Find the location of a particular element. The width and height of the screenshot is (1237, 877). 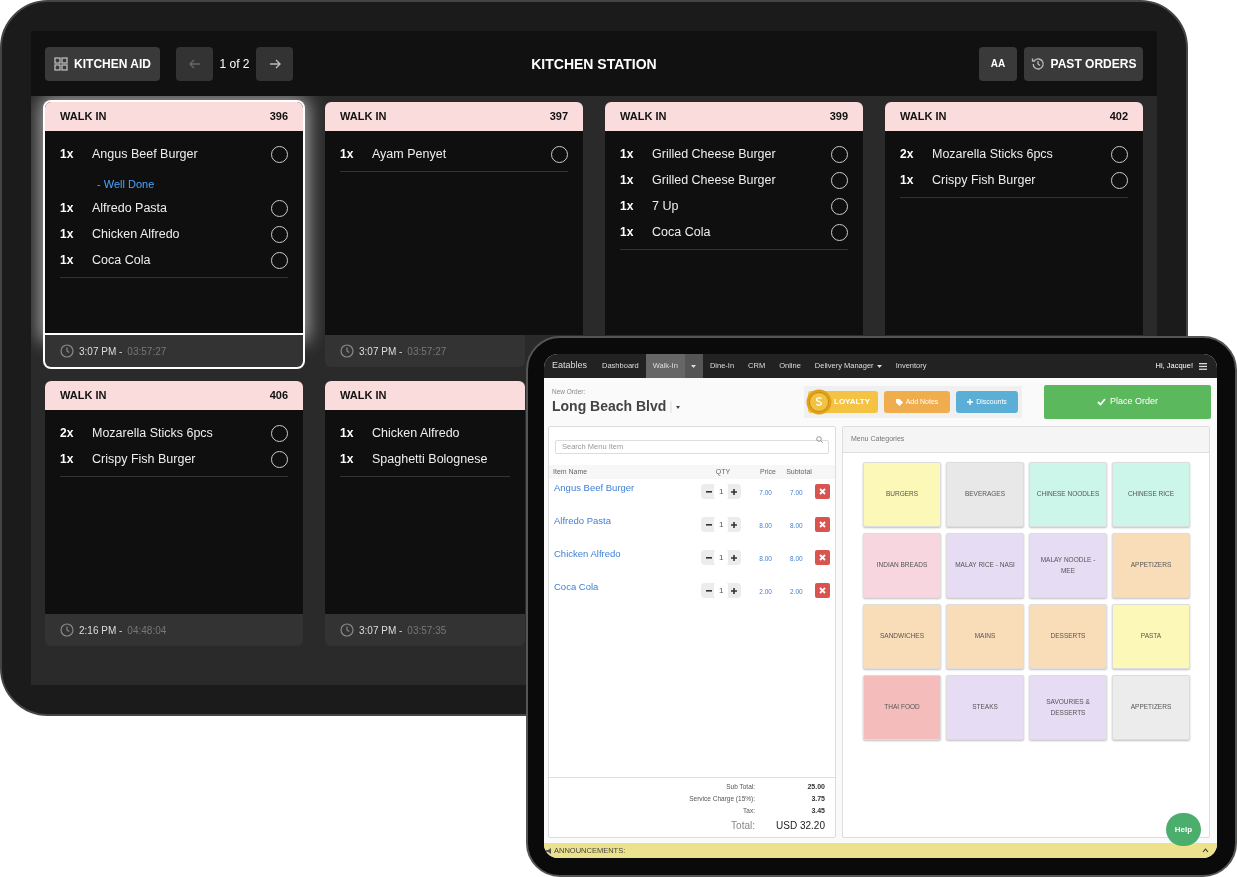

past-orders-button: PAST ORDERS is located at coordinates (1083, 63).